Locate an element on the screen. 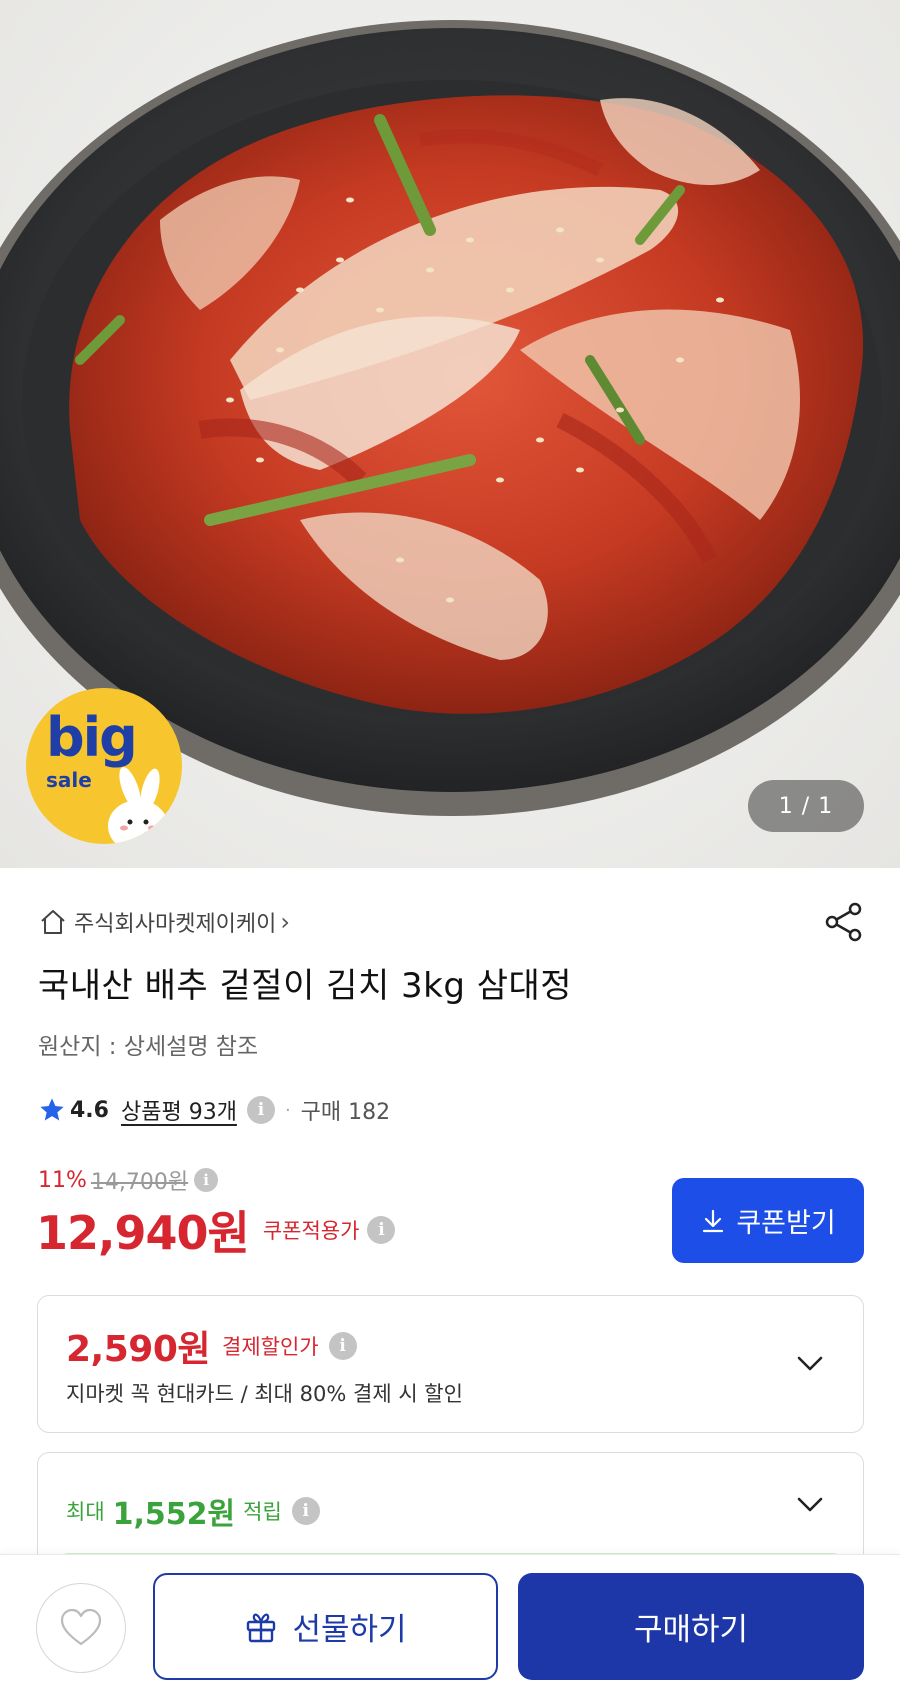  star-icon is located at coordinates (52, 1109).